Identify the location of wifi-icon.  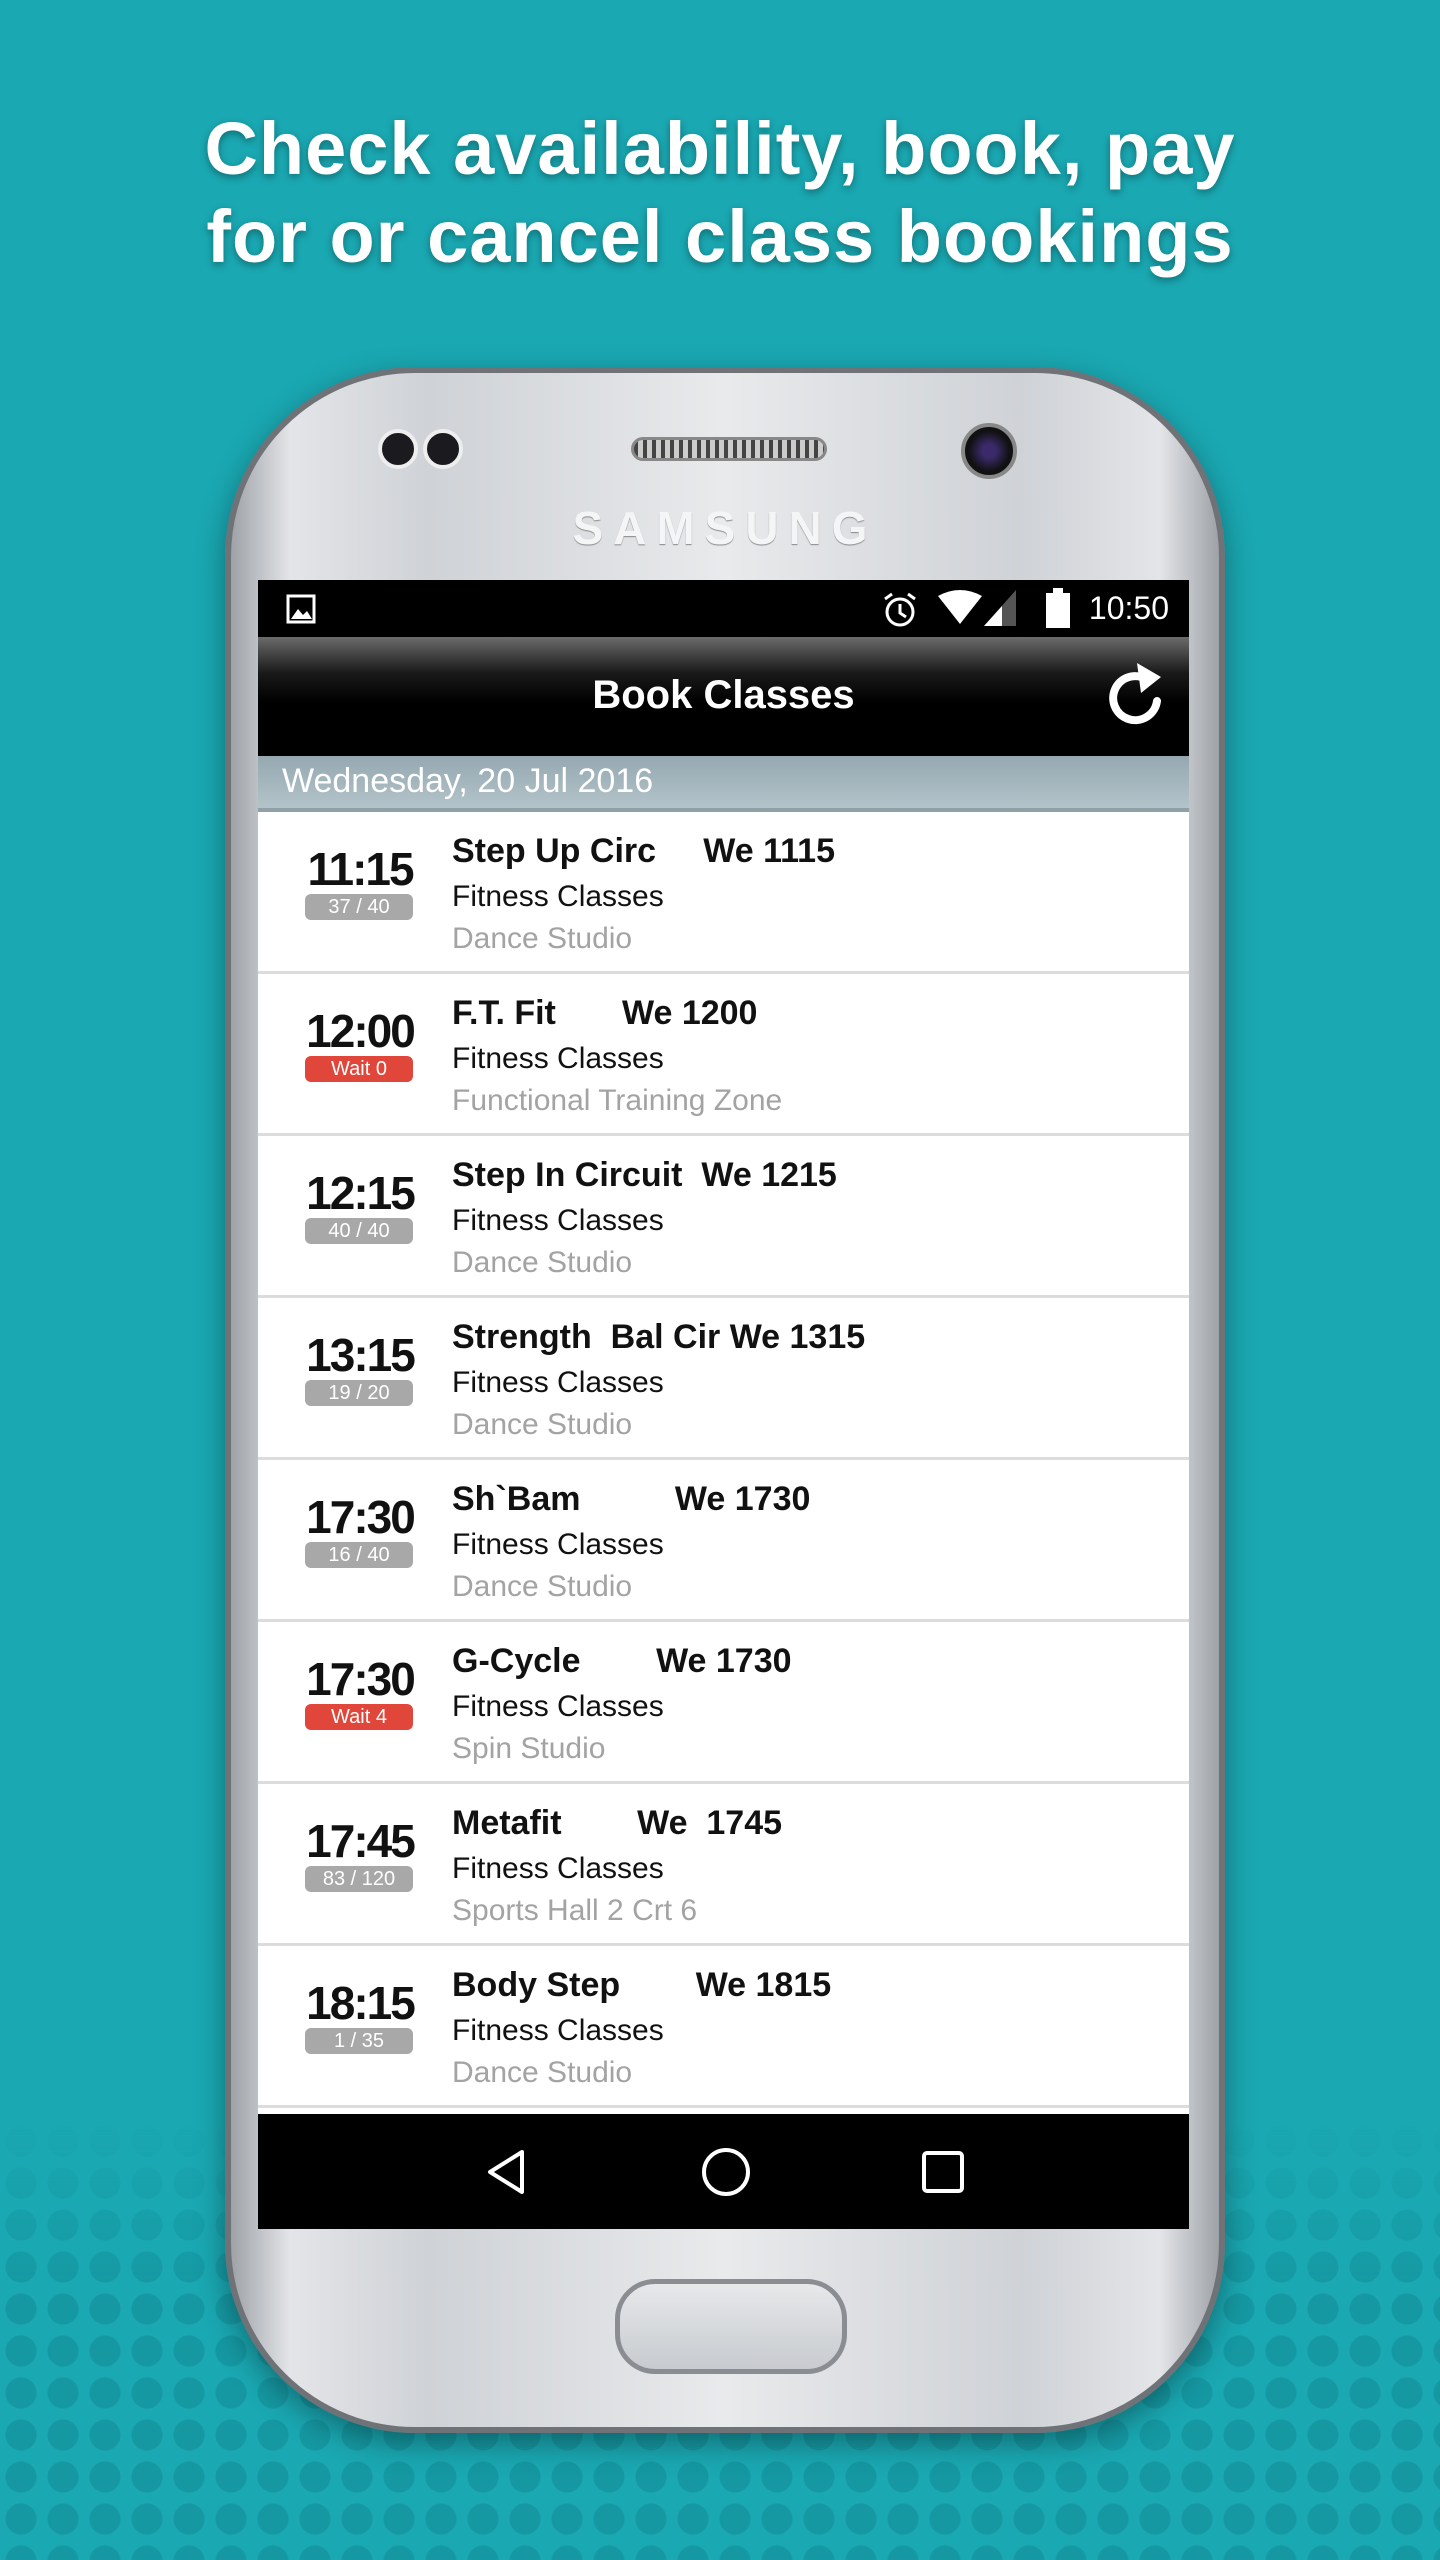
(960, 607).